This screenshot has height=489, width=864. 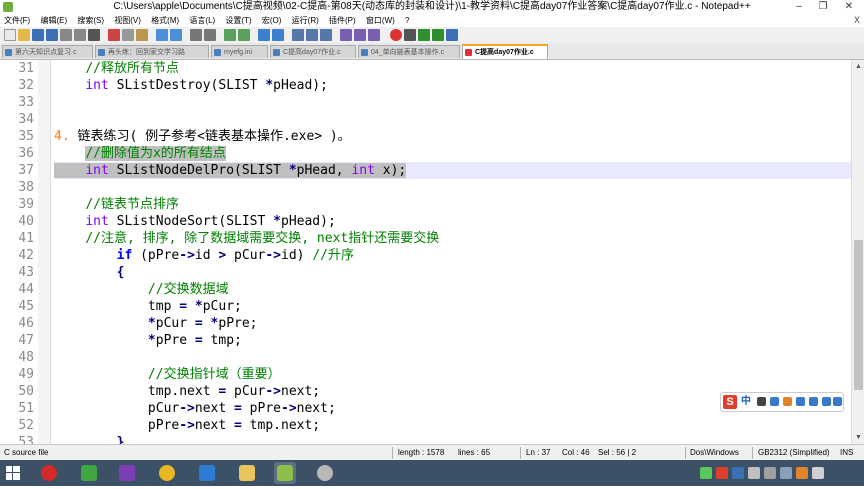 I want to click on menu-run: 运行(R), so click(x=305, y=20).